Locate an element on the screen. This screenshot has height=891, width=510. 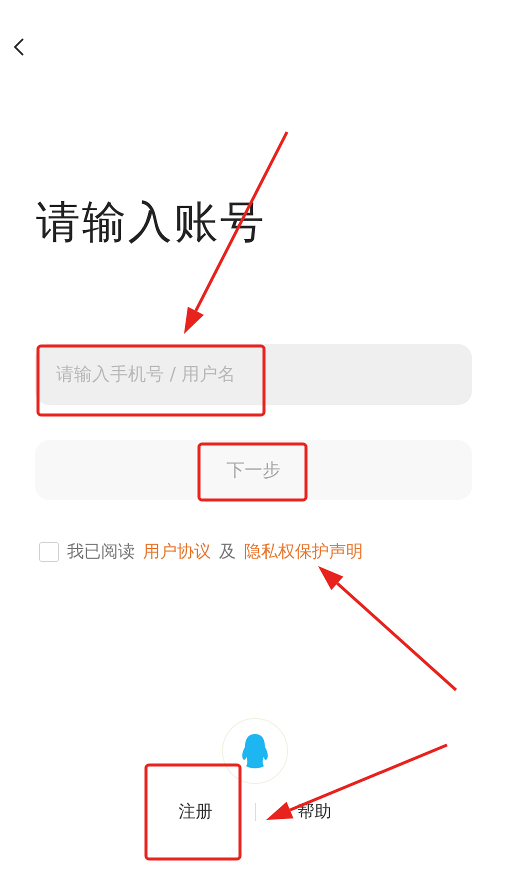
register-link: 注册 is located at coordinates (195, 811).